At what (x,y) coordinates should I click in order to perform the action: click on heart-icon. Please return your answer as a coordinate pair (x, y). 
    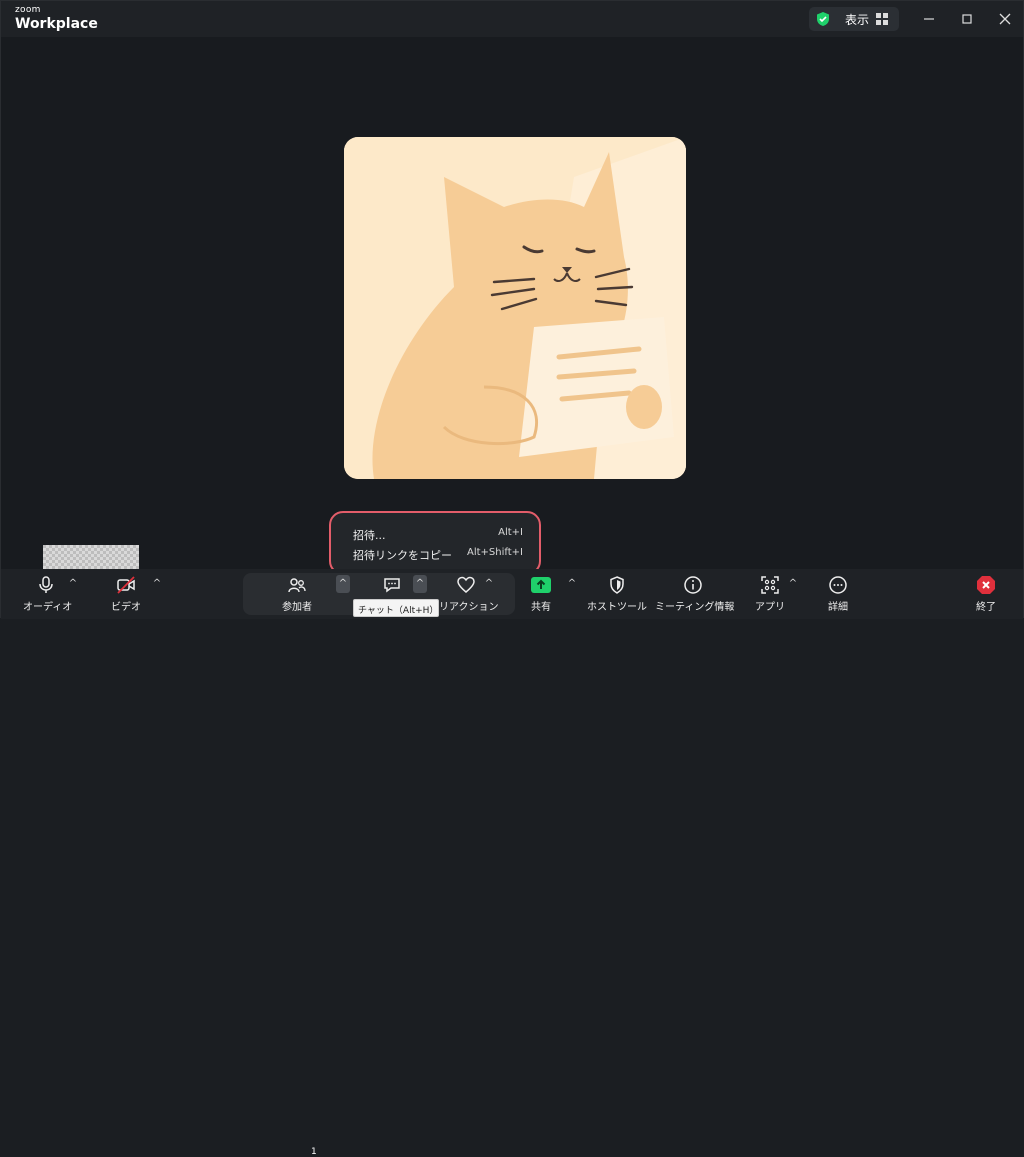
    Looking at the image, I should click on (466, 584).